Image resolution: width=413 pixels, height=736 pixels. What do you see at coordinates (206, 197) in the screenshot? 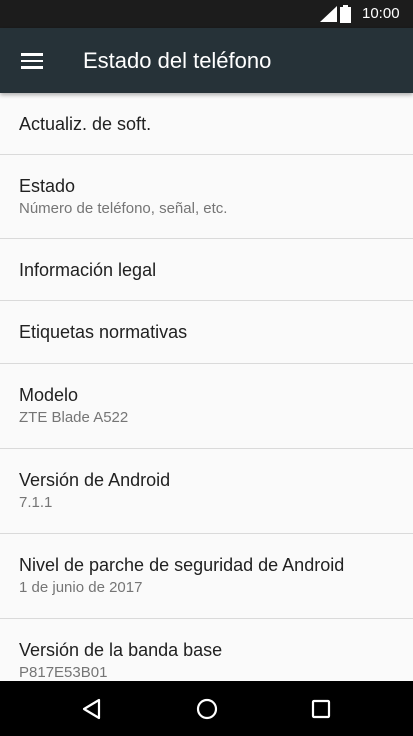
I see `settings-item-status: Estado Número de teléfono, señal, etc.` at bounding box center [206, 197].